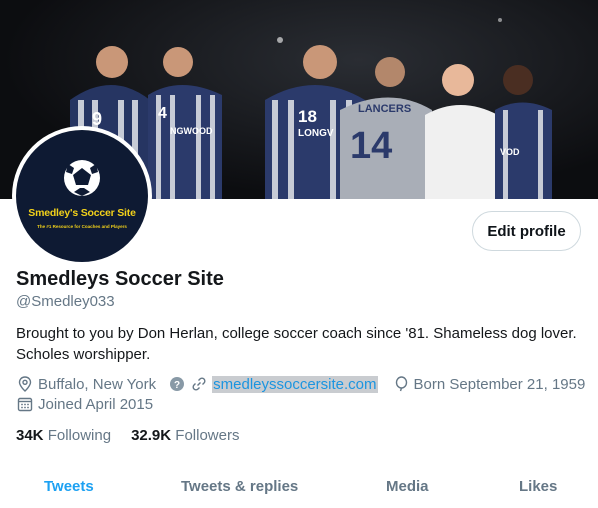  Describe the element at coordinates (127, 435) in the screenshot. I see `follow-stats: 34K Following 32.9K Followers` at that location.